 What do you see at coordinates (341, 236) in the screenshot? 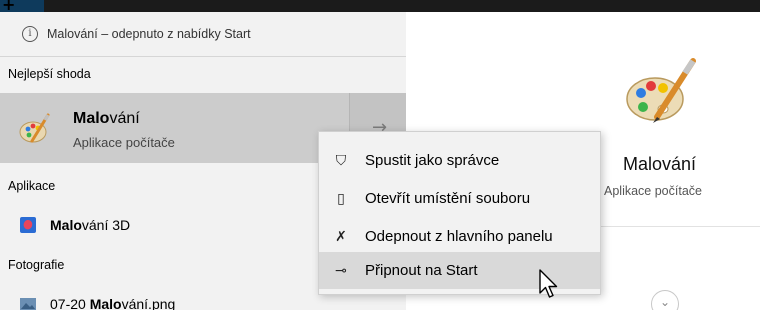
I see `unpin-icon: ✗` at bounding box center [341, 236].